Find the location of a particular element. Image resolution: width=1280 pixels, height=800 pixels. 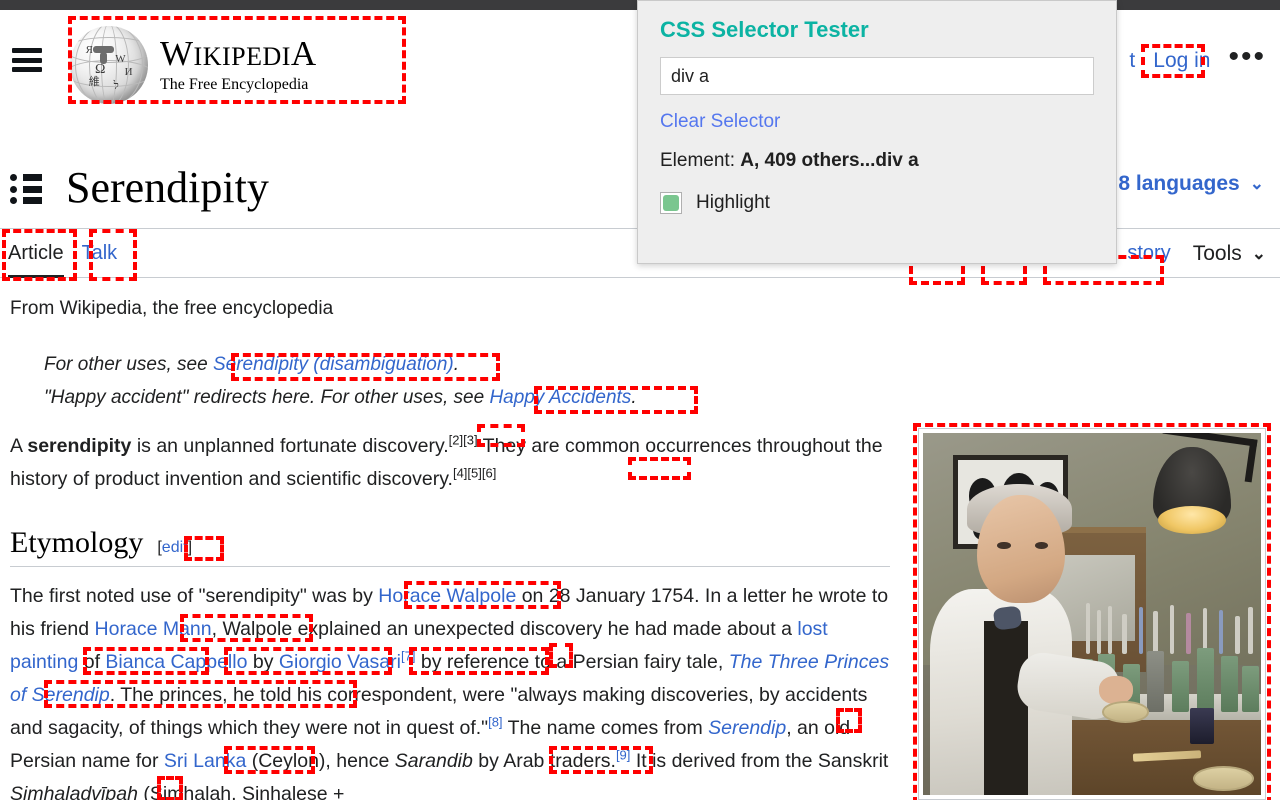

table-of-contents-icon is located at coordinates (27, 189).